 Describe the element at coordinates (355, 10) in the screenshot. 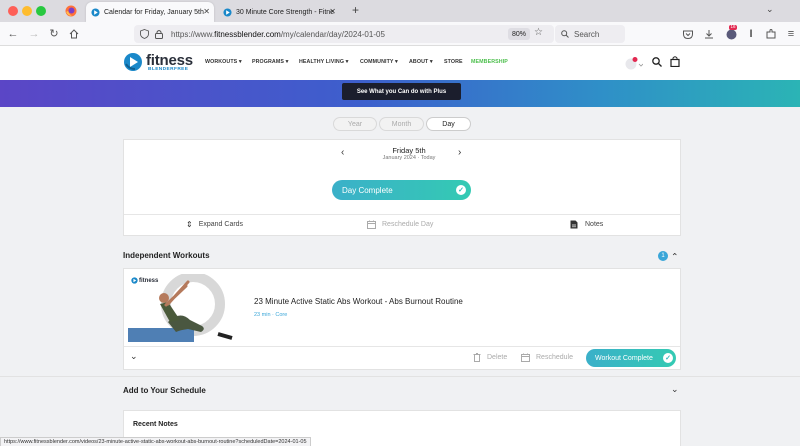

I see `new-tab-icon: +` at that location.